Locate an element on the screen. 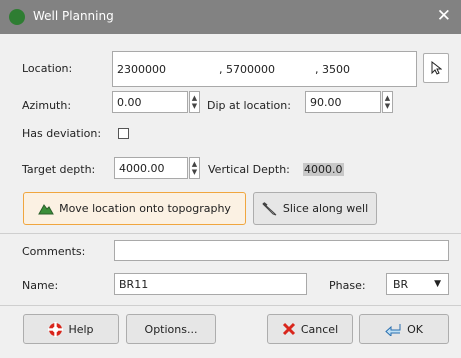 This screenshot has height=358, width=461. vertical-depth-label: Vertical Depth: is located at coordinates (249, 169).